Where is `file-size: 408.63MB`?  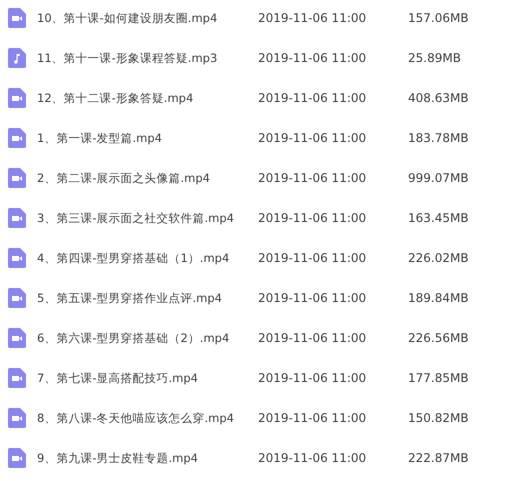
file-size: 408.63MB is located at coordinates (438, 98).